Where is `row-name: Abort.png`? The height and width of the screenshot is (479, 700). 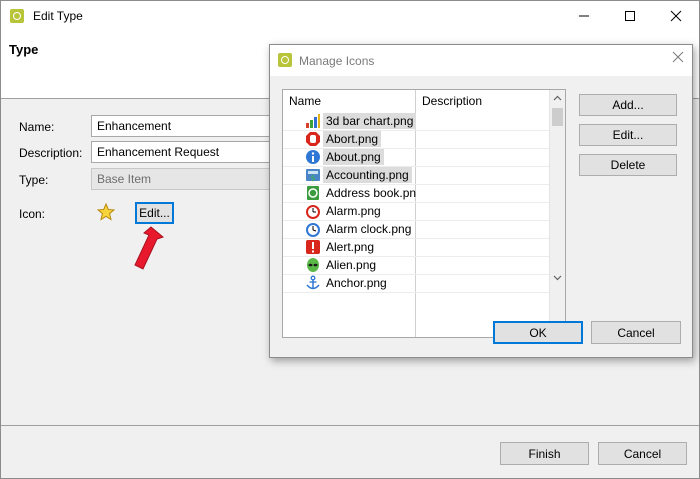 row-name: Abort.png is located at coordinates (352, 139).